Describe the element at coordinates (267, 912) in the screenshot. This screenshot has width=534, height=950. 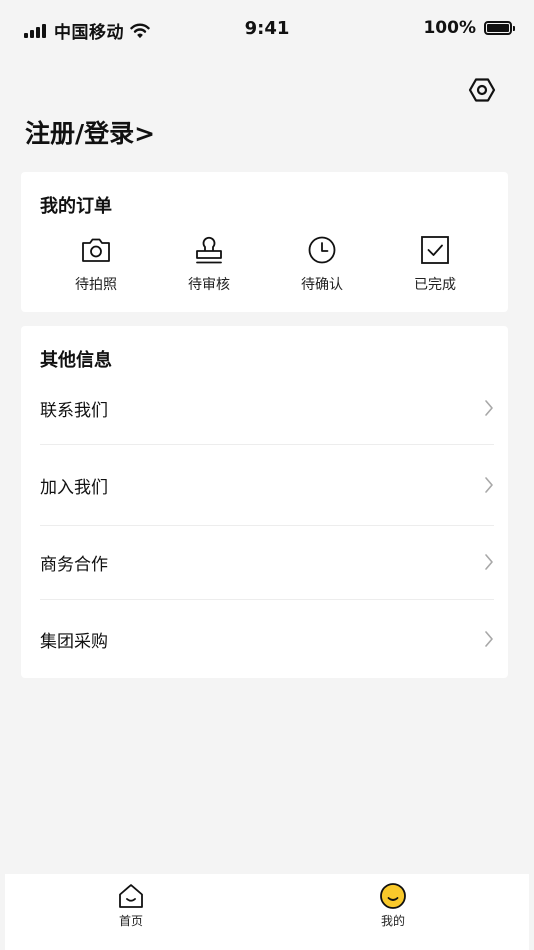
I see `tab-bar: 首页 我的` at that location.